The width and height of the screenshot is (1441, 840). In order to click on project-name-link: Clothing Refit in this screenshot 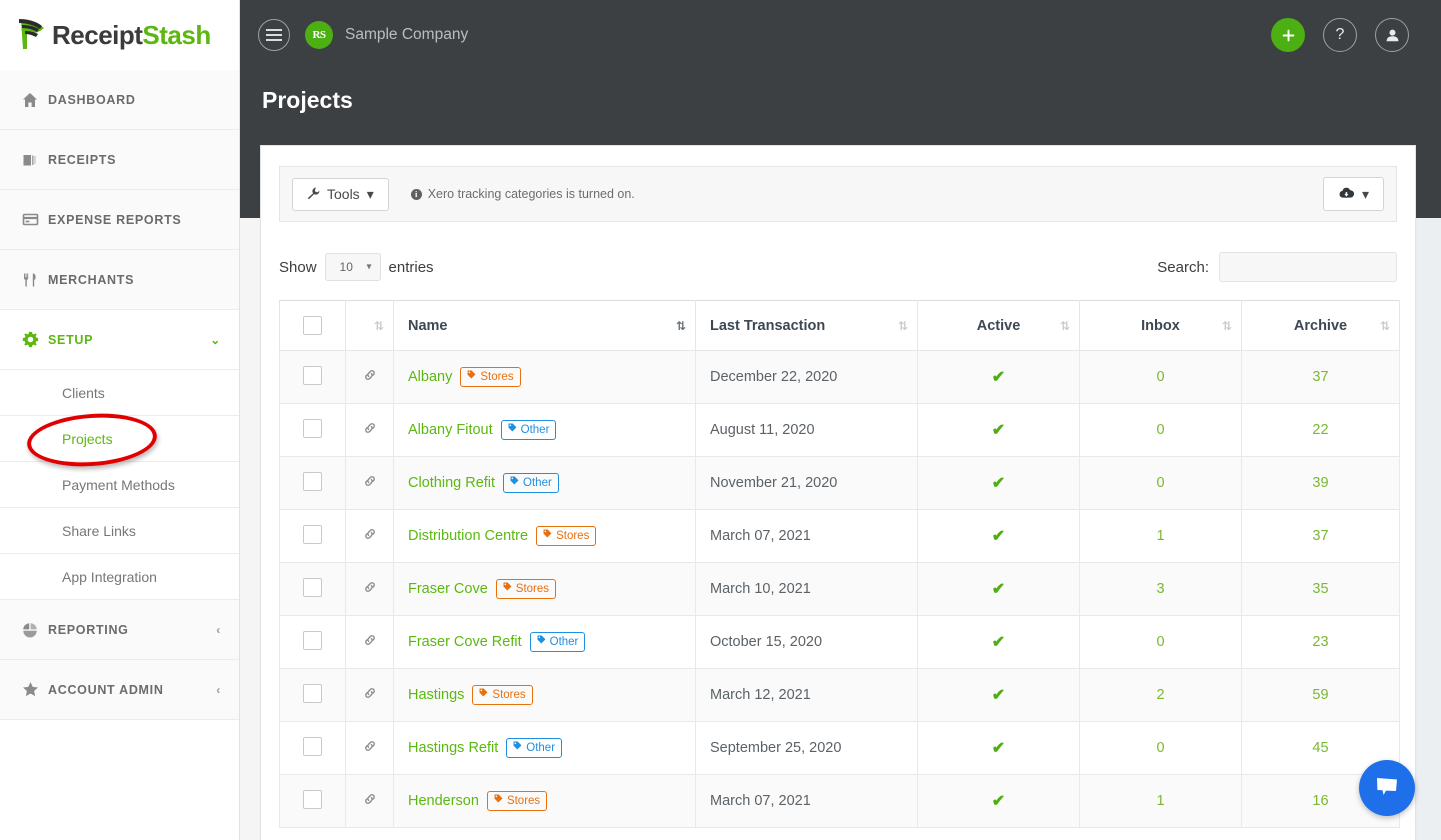, I will do `click(451, 483)`.